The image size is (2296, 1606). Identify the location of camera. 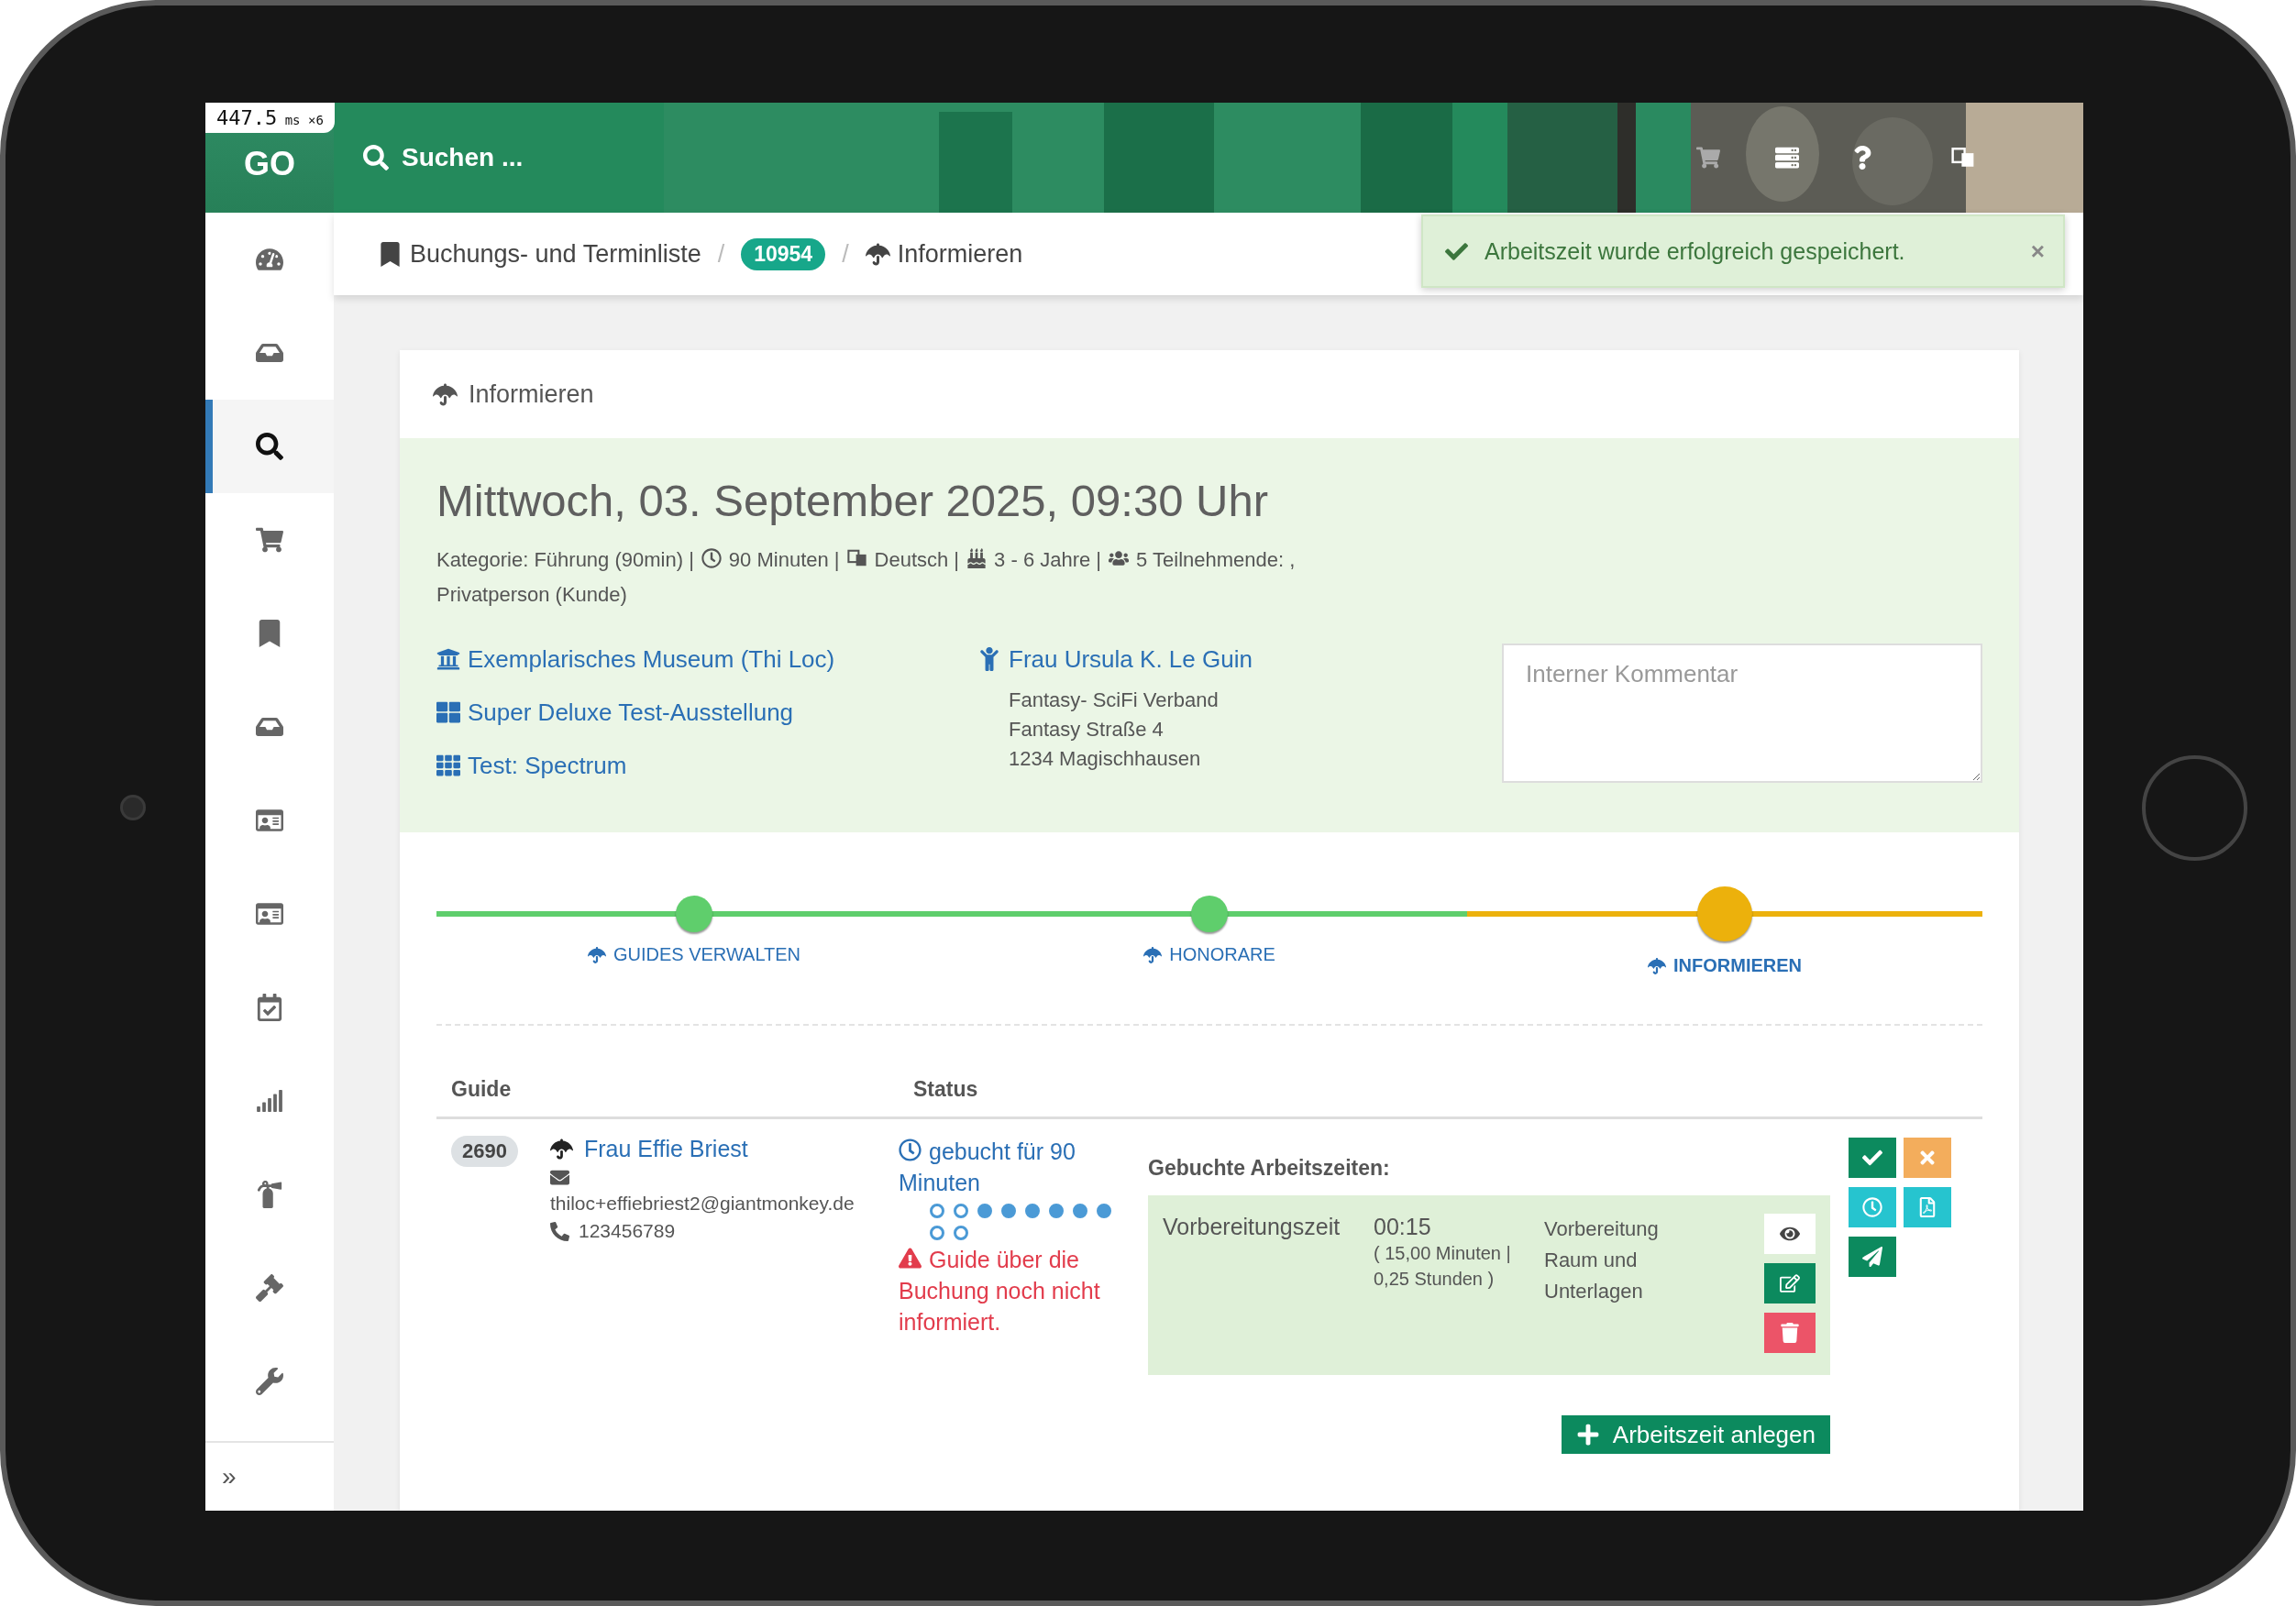
(133, 807).